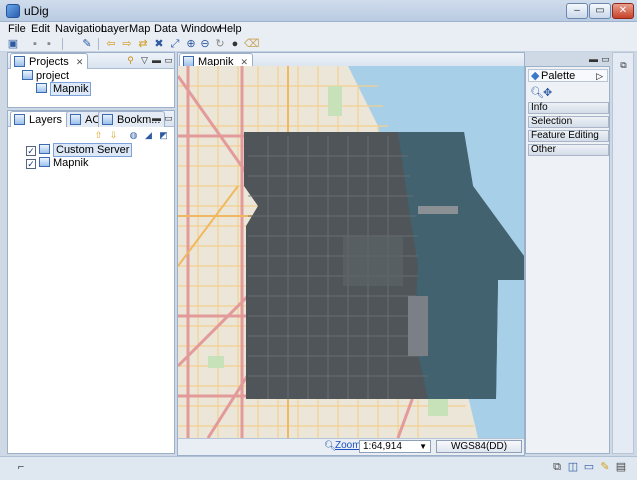 The width and height of the screenshot is (637, 480). I want to click on palette-header: ◆ Palette ▷, so click(568, 75).